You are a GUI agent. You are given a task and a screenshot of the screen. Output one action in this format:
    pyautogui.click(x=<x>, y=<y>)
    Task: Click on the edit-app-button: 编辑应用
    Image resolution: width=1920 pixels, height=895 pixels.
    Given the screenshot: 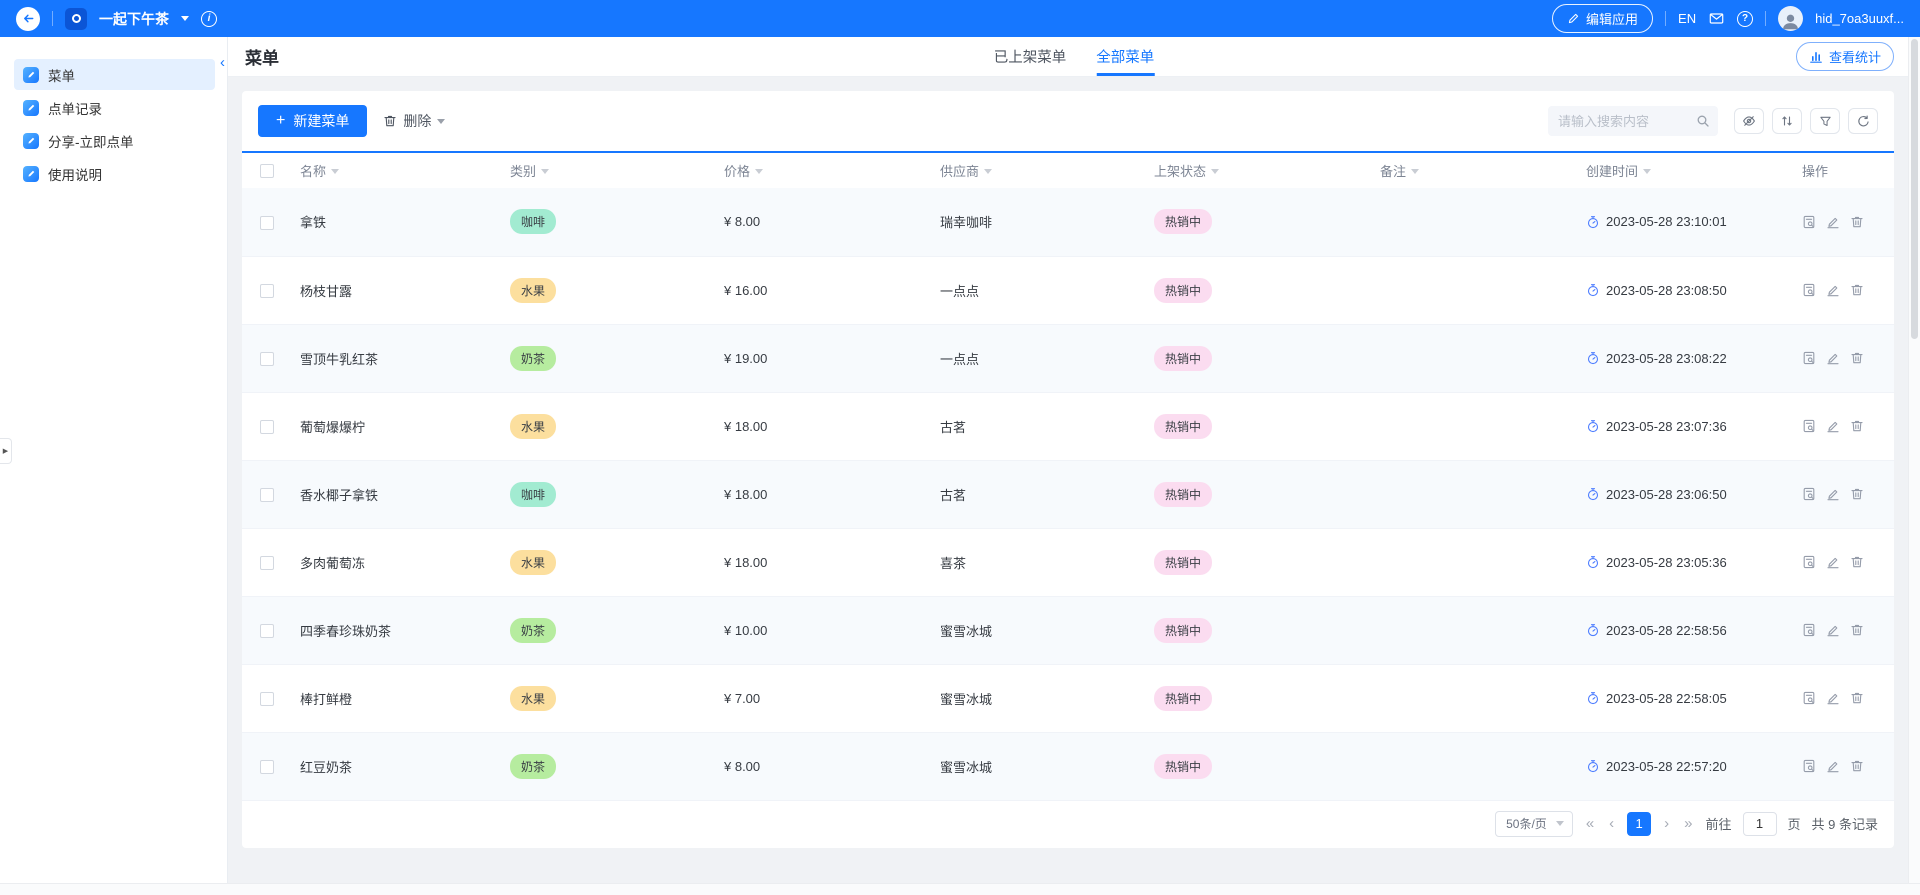 What is the action you would take?
    pyautogui.click(x=1603, y=18)
    